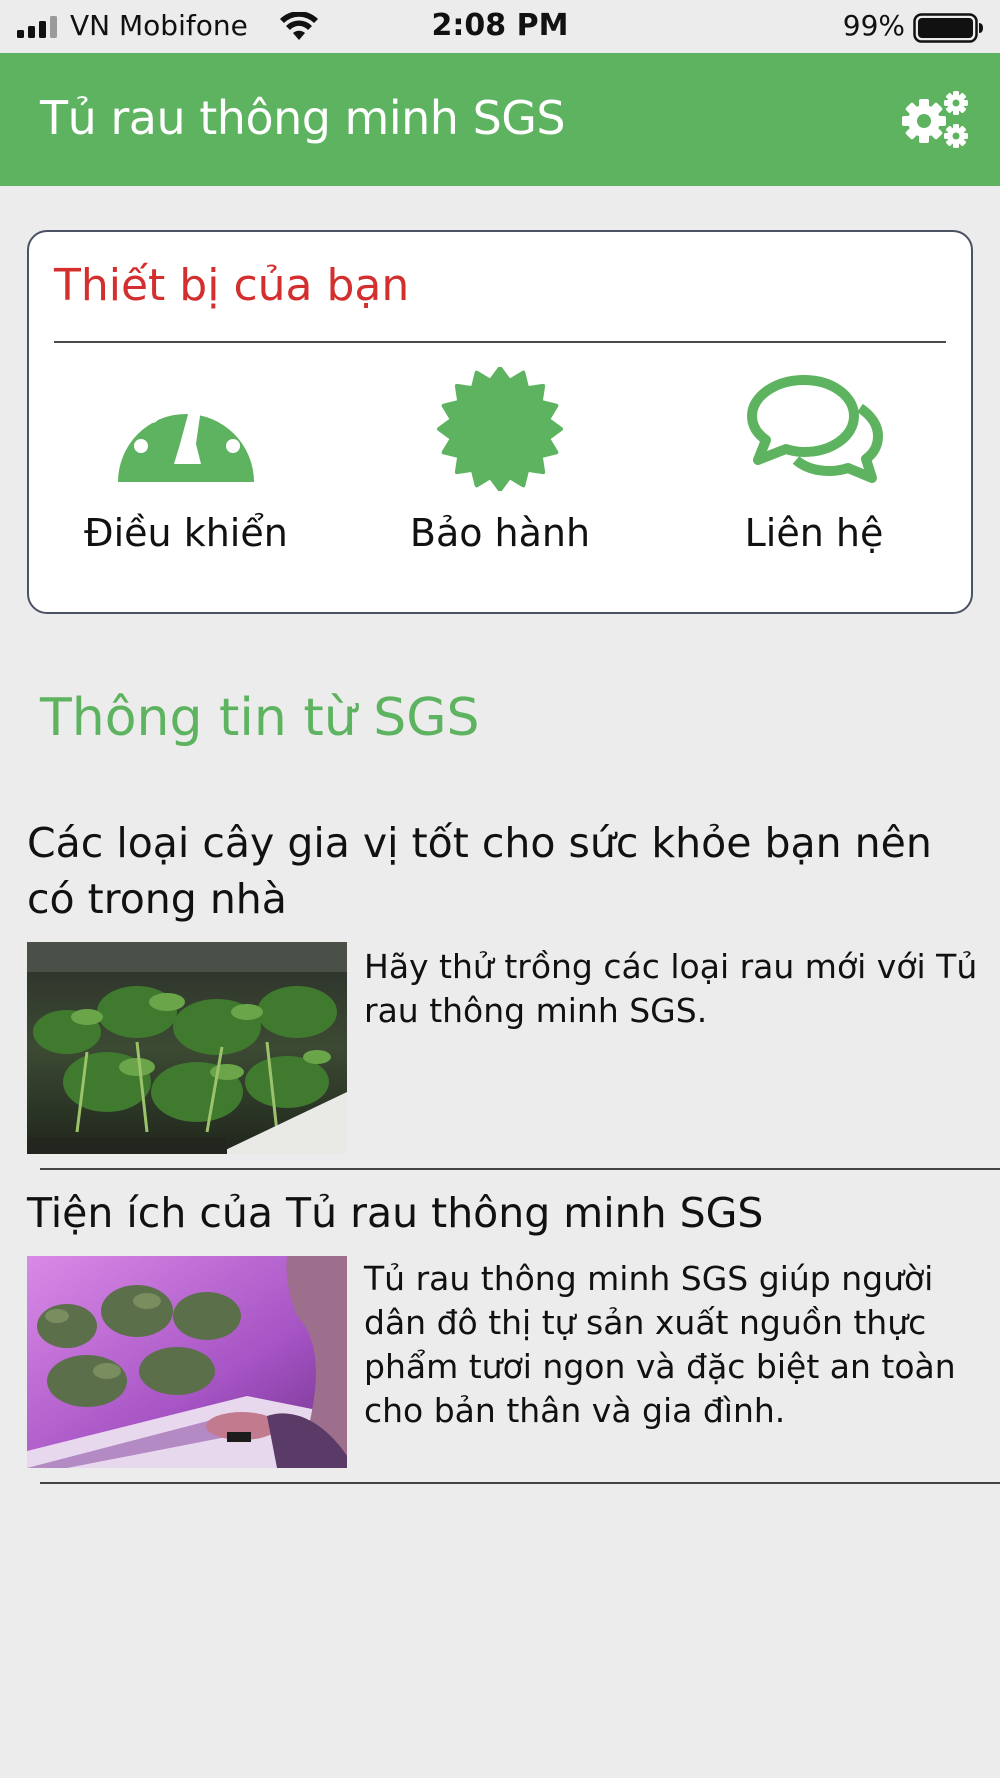 The height and width of the screenshot is (1778, 1000). I want to click on purple-lit-plants-image, so click(187, 1362).